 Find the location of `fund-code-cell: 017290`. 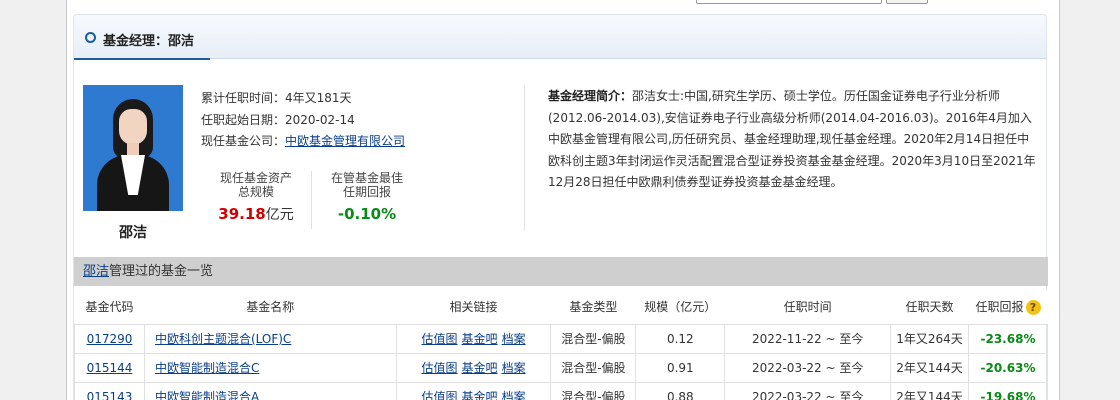

fund-code-cell: 017290 is located at coordinates (109, 338).